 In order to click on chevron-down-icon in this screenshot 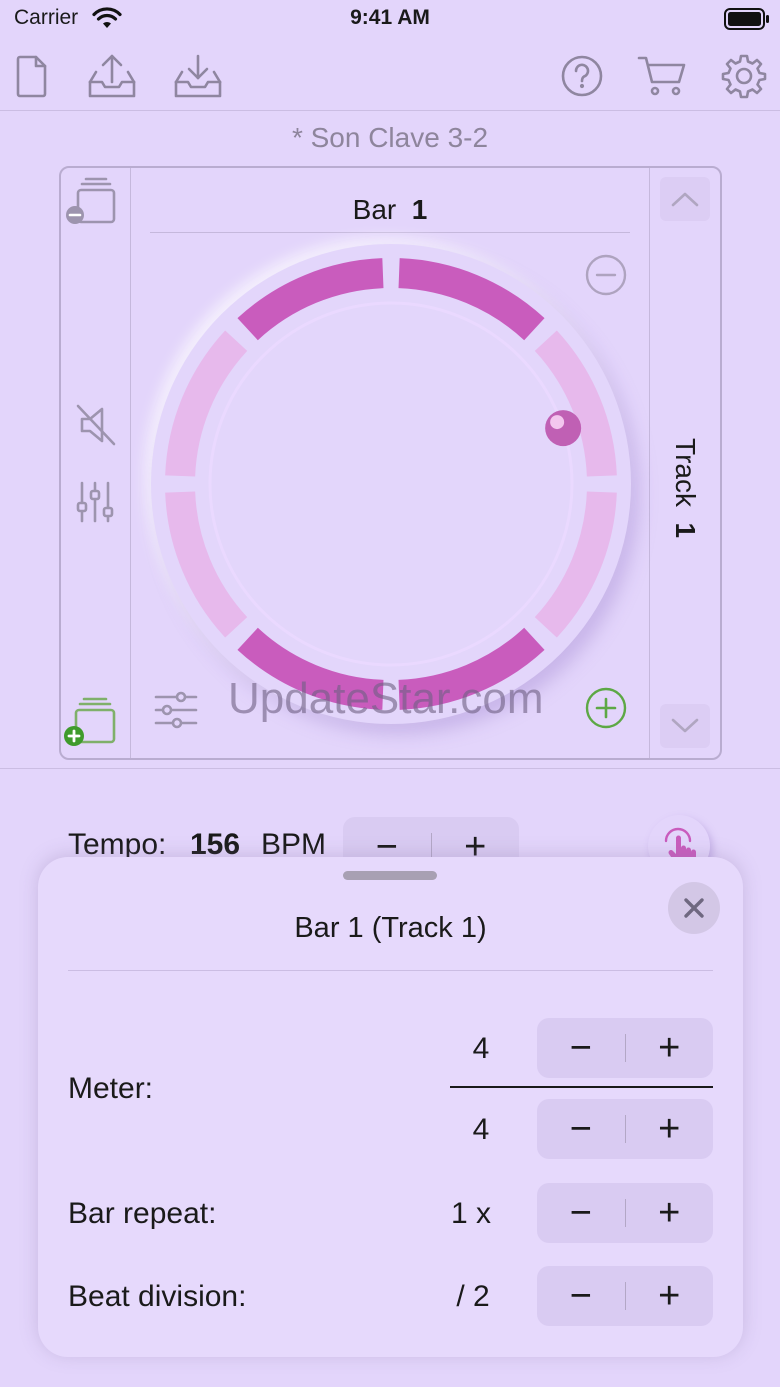, I will do `click(685, 725)`.